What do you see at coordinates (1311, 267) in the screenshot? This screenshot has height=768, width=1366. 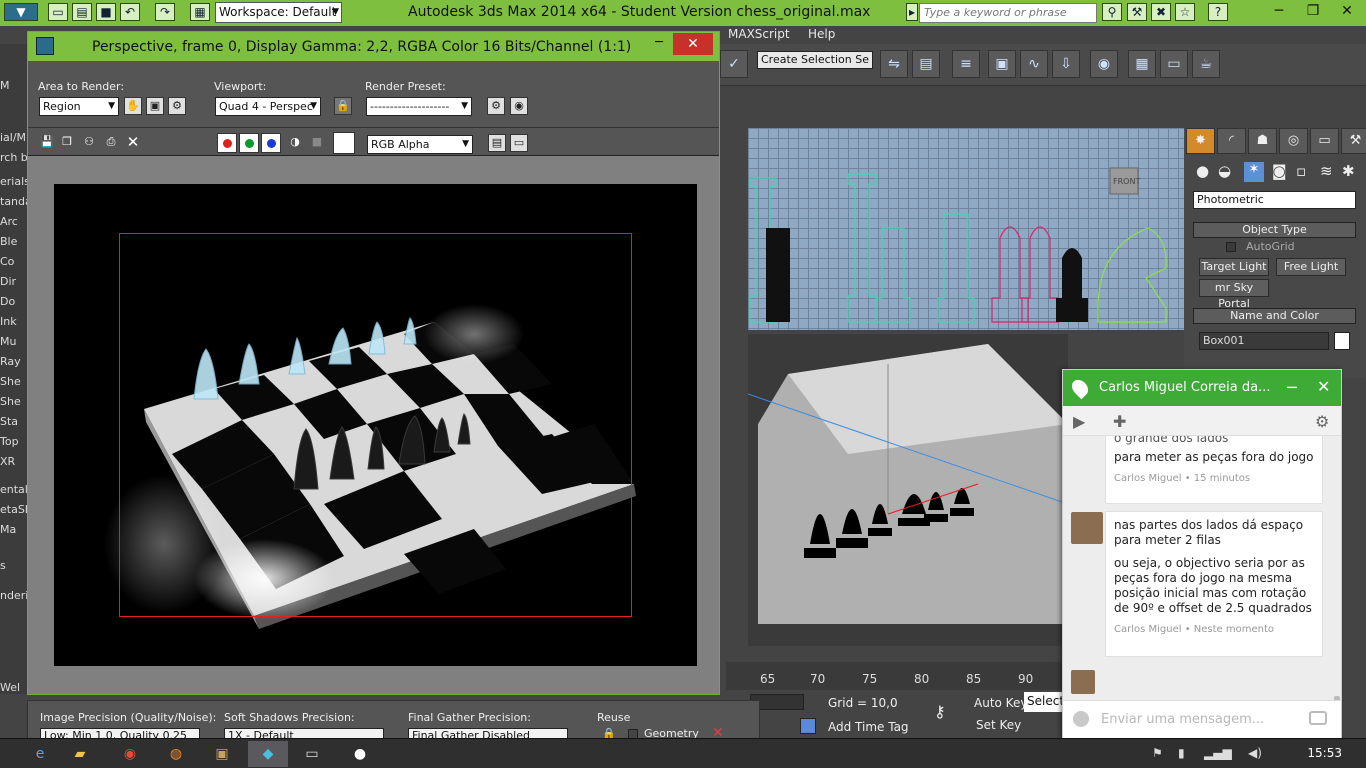 I see `free-light-button: Free Light` at bounding box center [1311, 267].